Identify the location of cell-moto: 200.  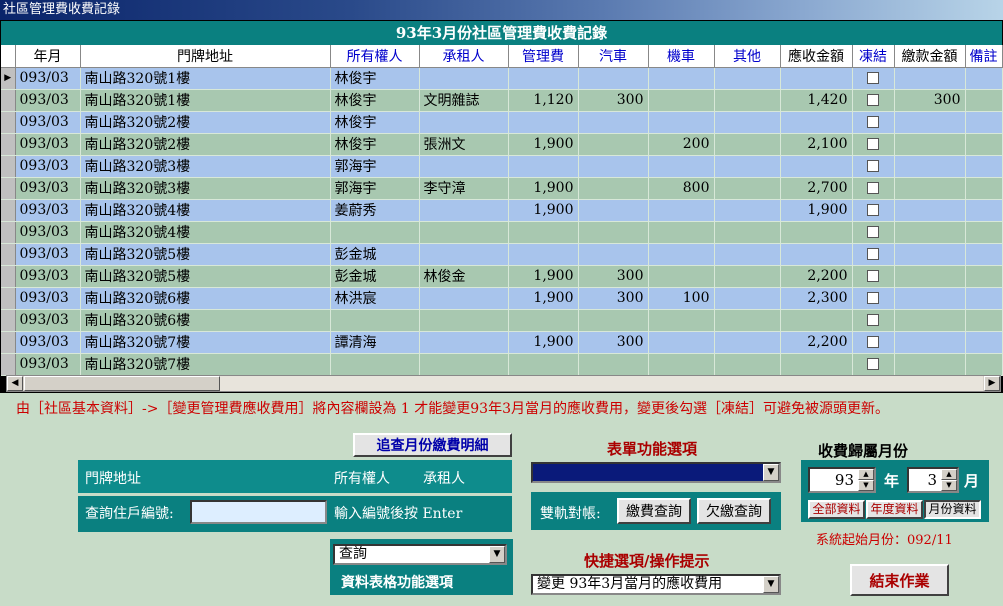
(681, 144).